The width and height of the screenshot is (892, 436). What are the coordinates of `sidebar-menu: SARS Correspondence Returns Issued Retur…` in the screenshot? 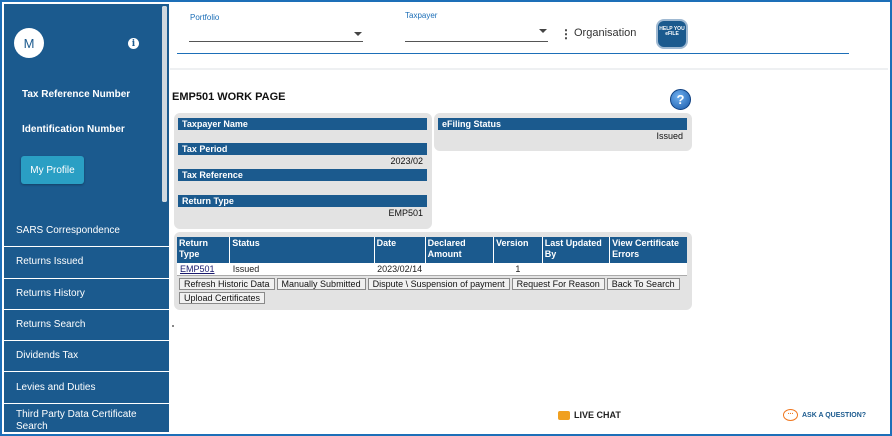 It's located at (86, 326).